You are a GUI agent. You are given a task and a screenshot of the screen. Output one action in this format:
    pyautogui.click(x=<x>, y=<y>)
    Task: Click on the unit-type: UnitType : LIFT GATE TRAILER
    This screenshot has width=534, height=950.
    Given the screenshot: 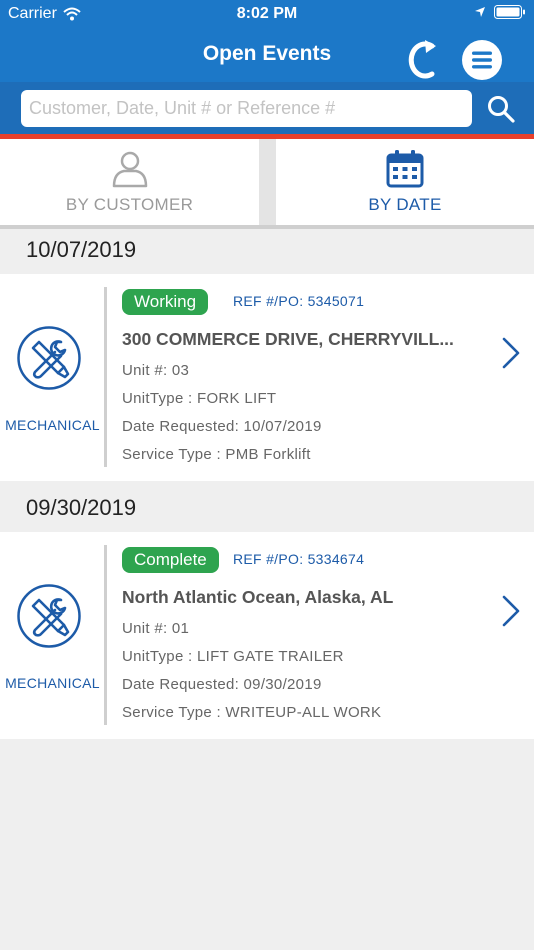 What is the action you would take?
    pyautogui.click(x=233, y=656)
    